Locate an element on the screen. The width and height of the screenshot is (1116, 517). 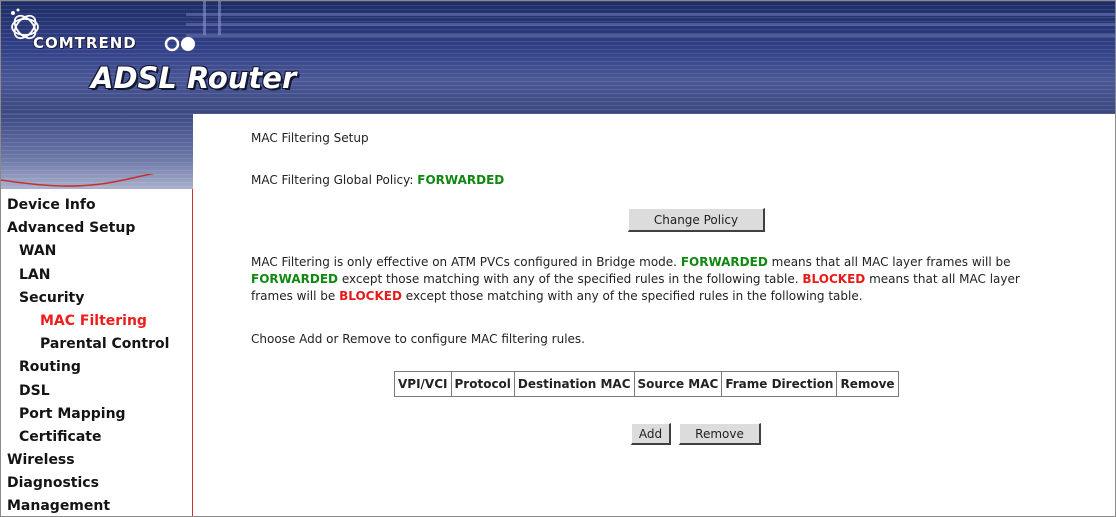
add-button: Add is located at coordinates (651, 434).